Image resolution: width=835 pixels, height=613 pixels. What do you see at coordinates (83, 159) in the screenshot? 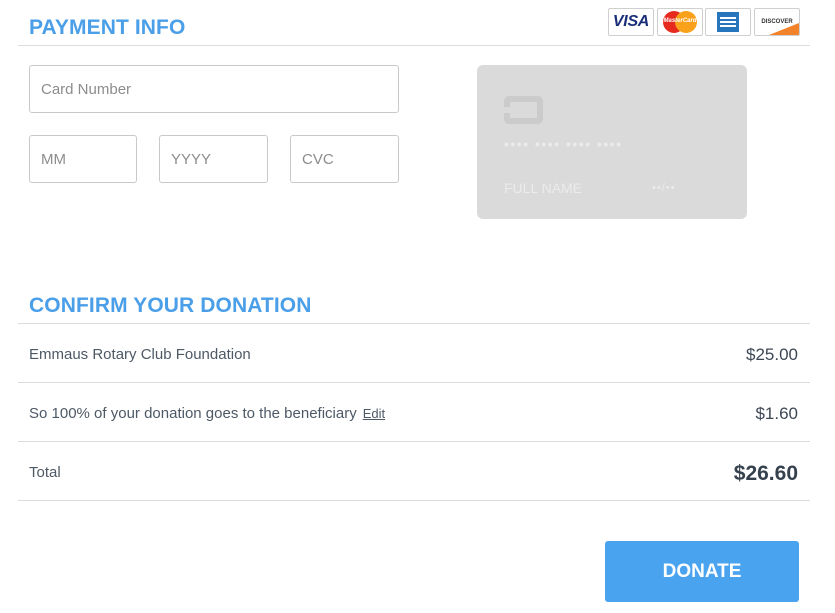
I see `expiry-month-input` at bounding box center [83, 159].